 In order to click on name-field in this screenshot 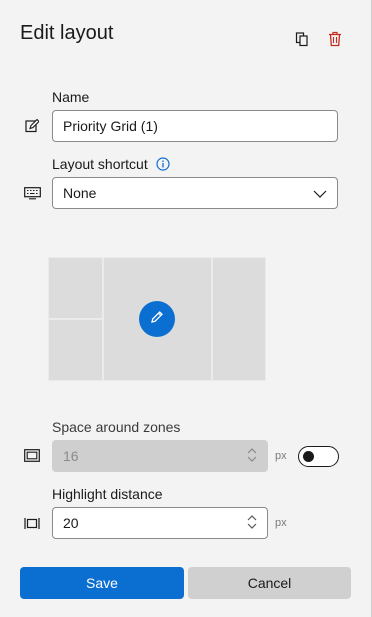, I will do `click(195, 126)`.